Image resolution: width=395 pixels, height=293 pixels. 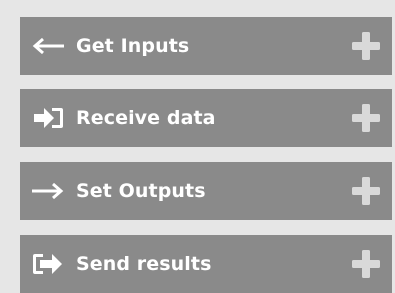 I want to click on panel-label: Get Inputs, so click(x=133, y=46).